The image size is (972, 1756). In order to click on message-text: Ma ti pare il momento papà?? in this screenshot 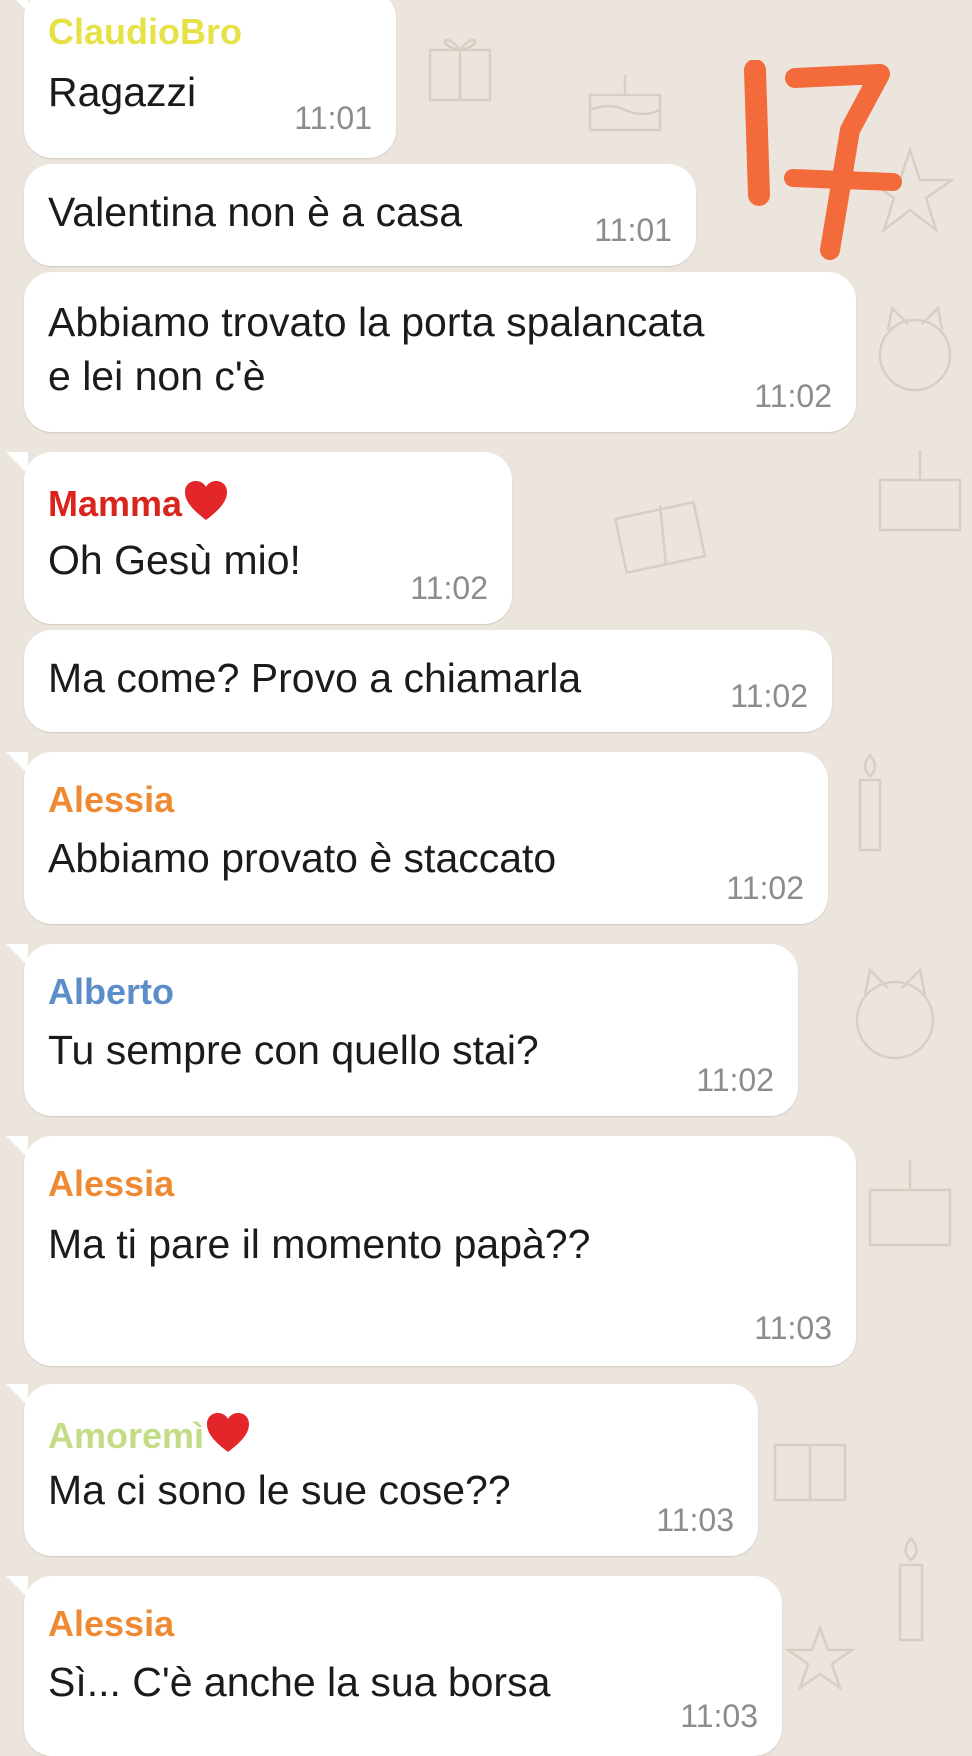, I will do `click(319, 1244)`.